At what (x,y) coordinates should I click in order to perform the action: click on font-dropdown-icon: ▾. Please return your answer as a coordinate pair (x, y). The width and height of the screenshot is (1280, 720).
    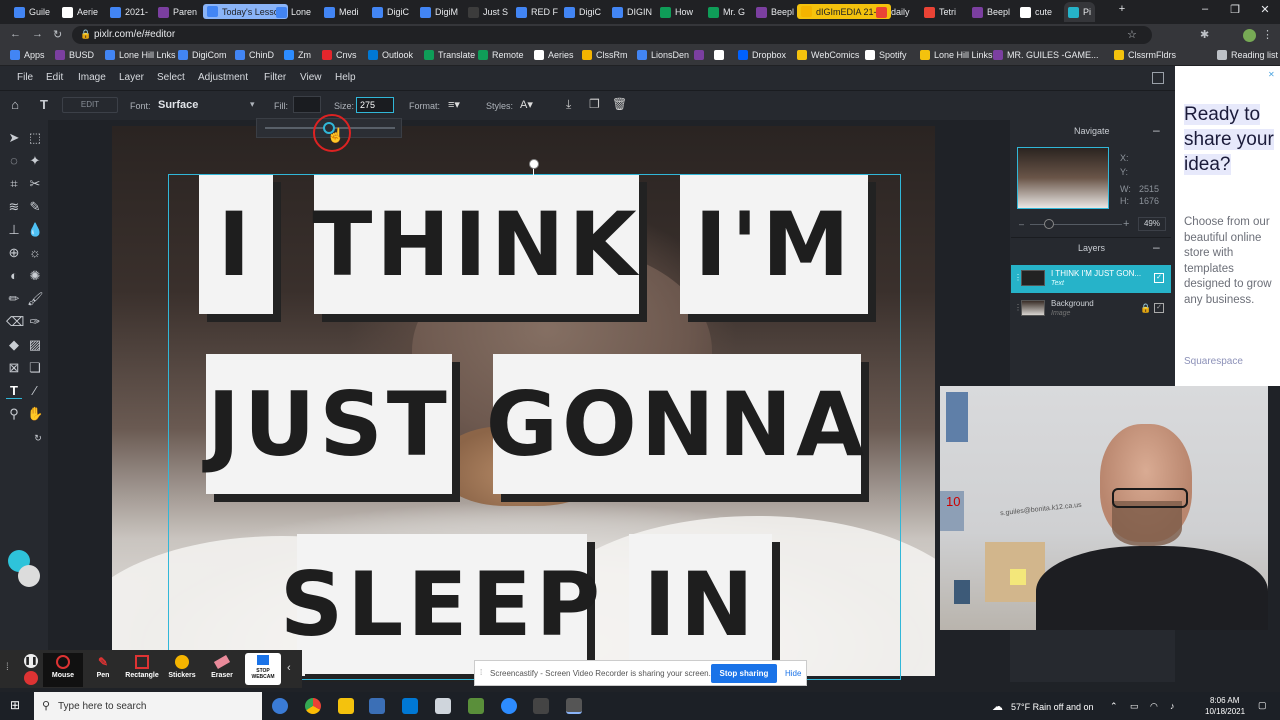
    Looking at the image, I should click on (252, 104).